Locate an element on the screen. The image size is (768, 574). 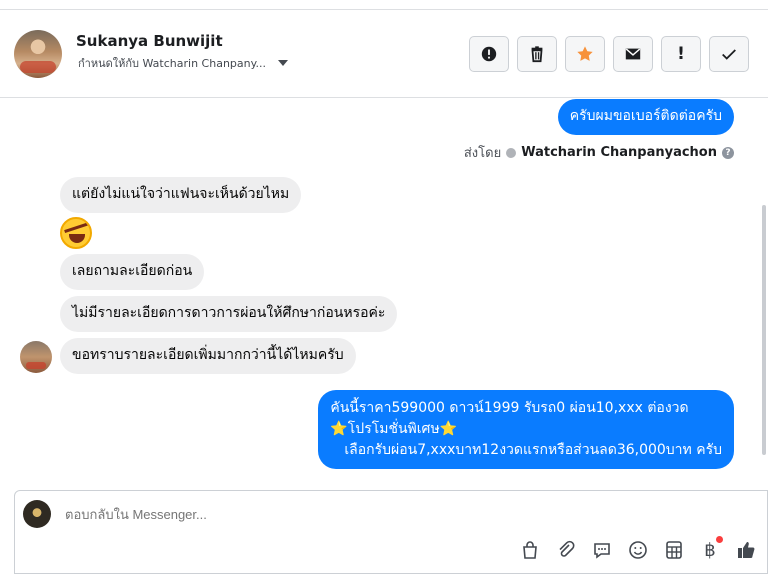
report-button is located at coordinates (489, 54).